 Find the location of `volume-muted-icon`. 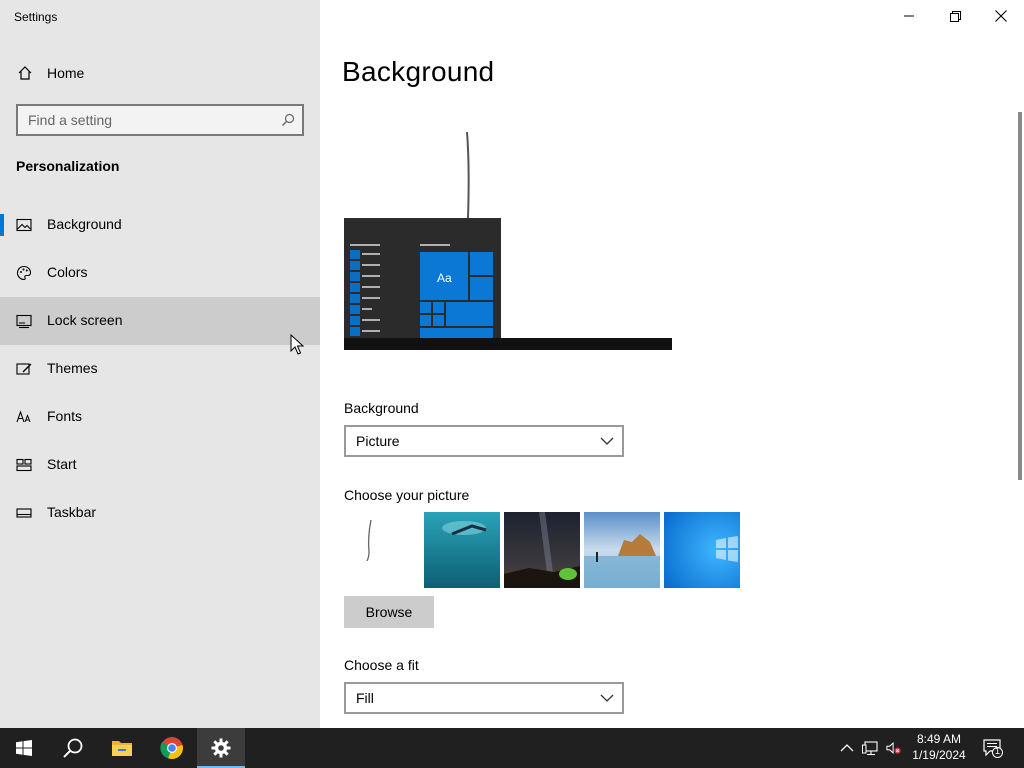

volume-muted-icon is located at coordinates (894, 748).